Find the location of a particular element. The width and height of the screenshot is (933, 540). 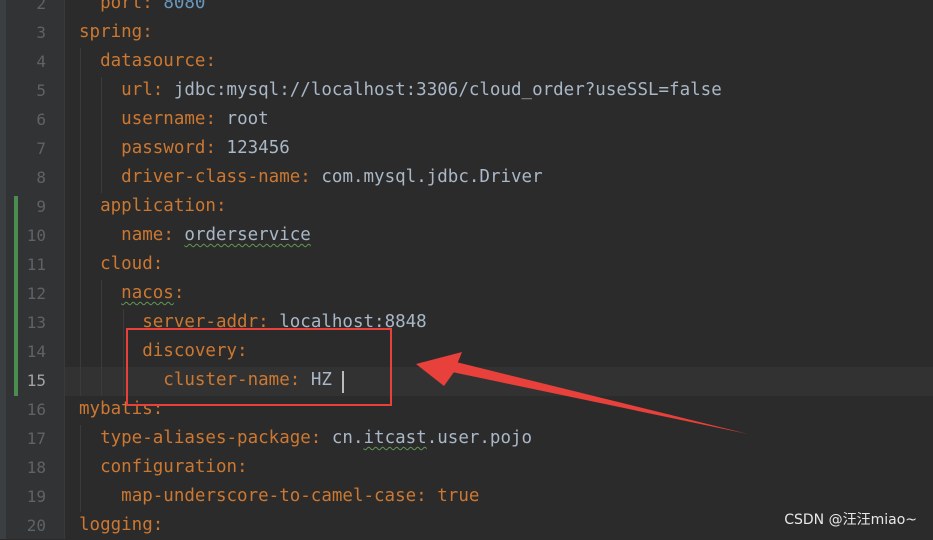

arrow-head is located at coordinates (439, 369).